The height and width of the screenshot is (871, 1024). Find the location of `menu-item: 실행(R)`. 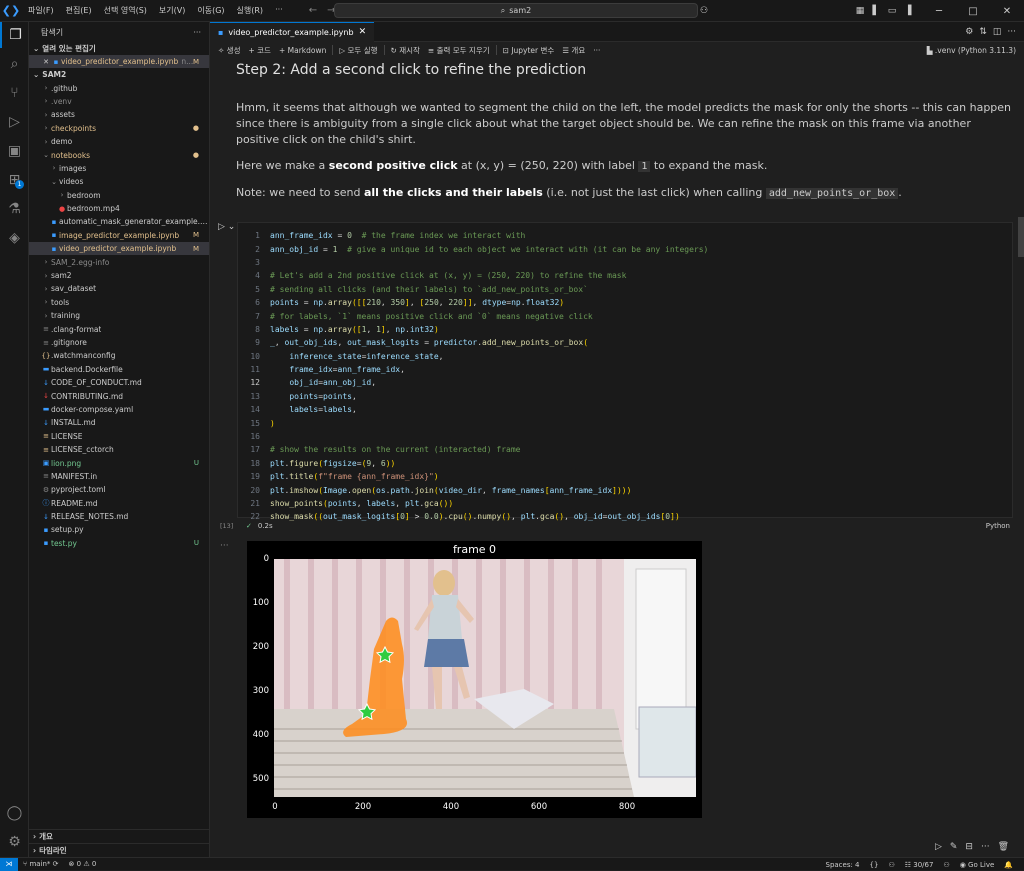

menu-item: 실행(R) is located at coordinates (250, 10).